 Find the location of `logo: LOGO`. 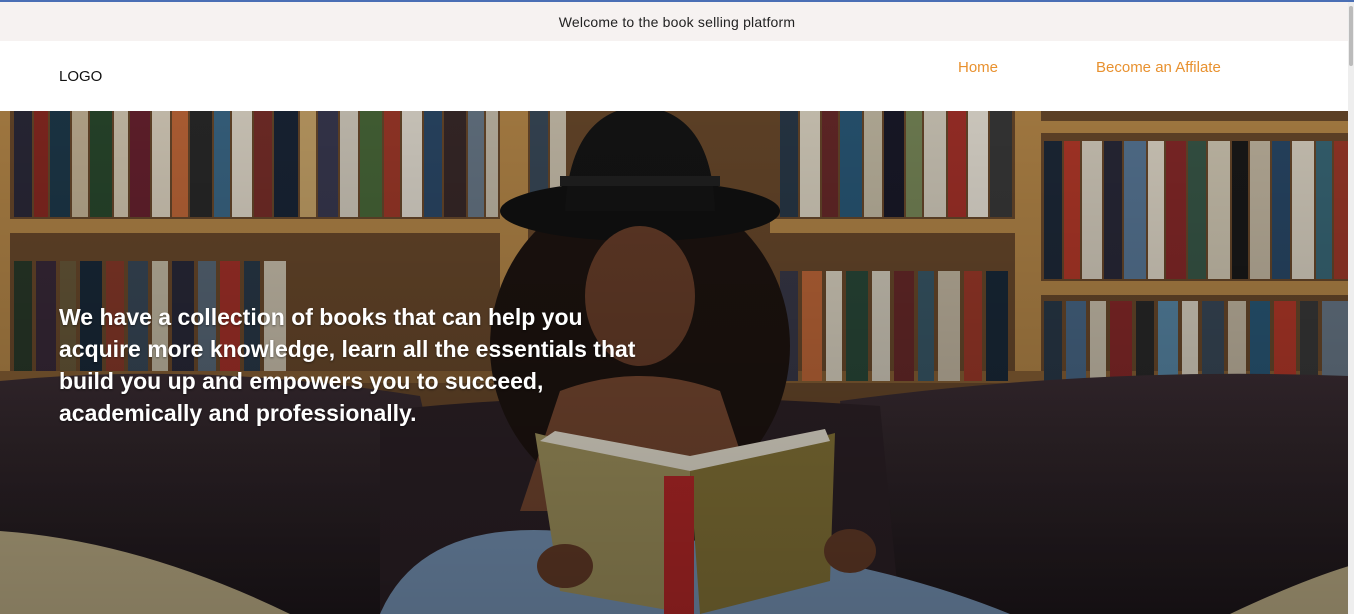

logo: LOGO is located at coordinates (80, 76).